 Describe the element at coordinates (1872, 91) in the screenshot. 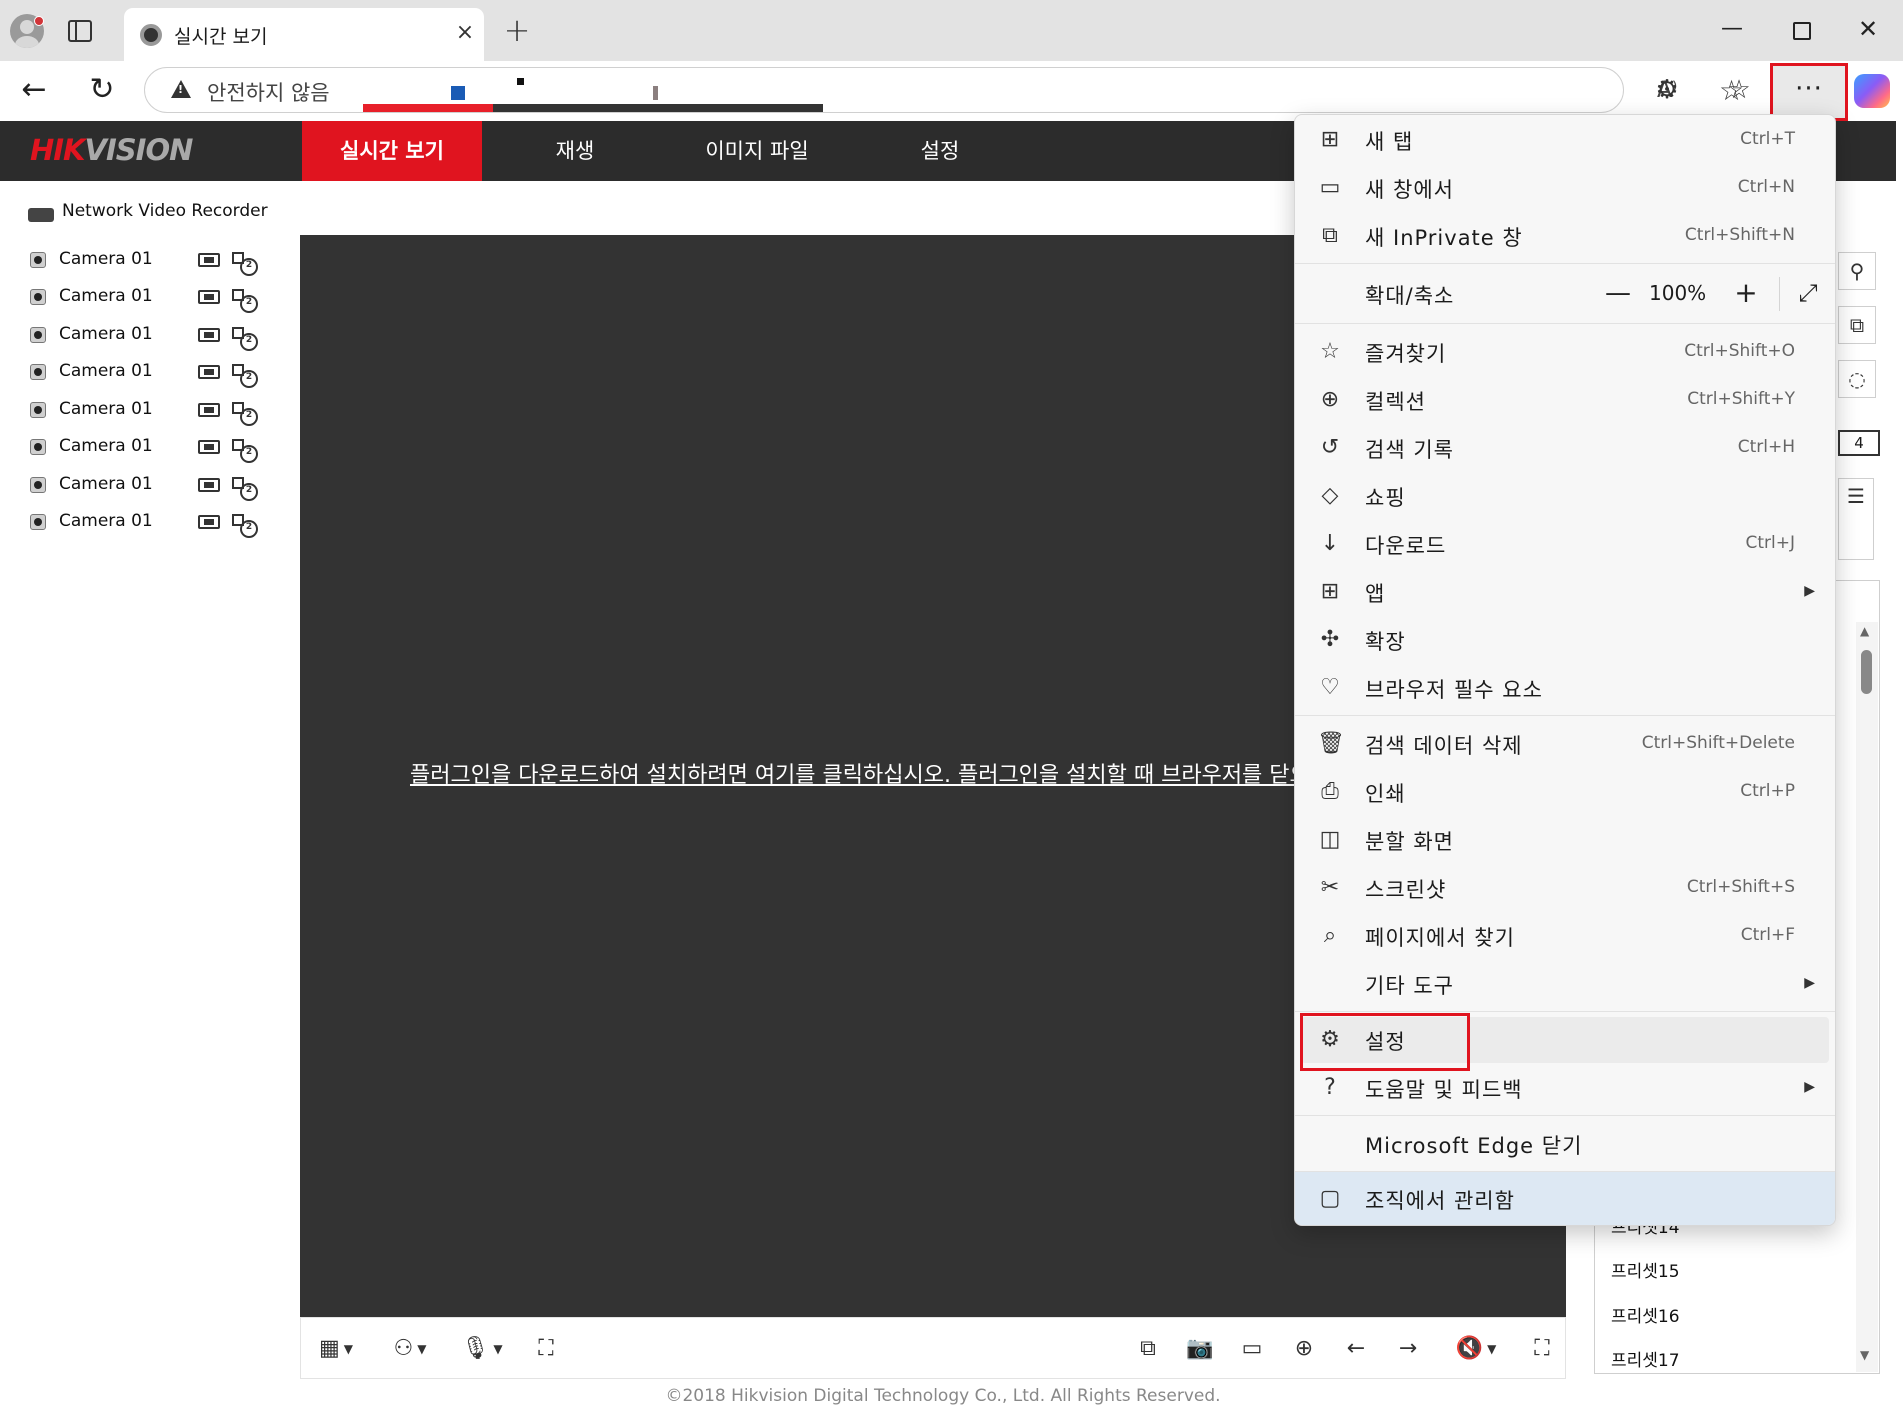

I see `copilot-icon` at that location.